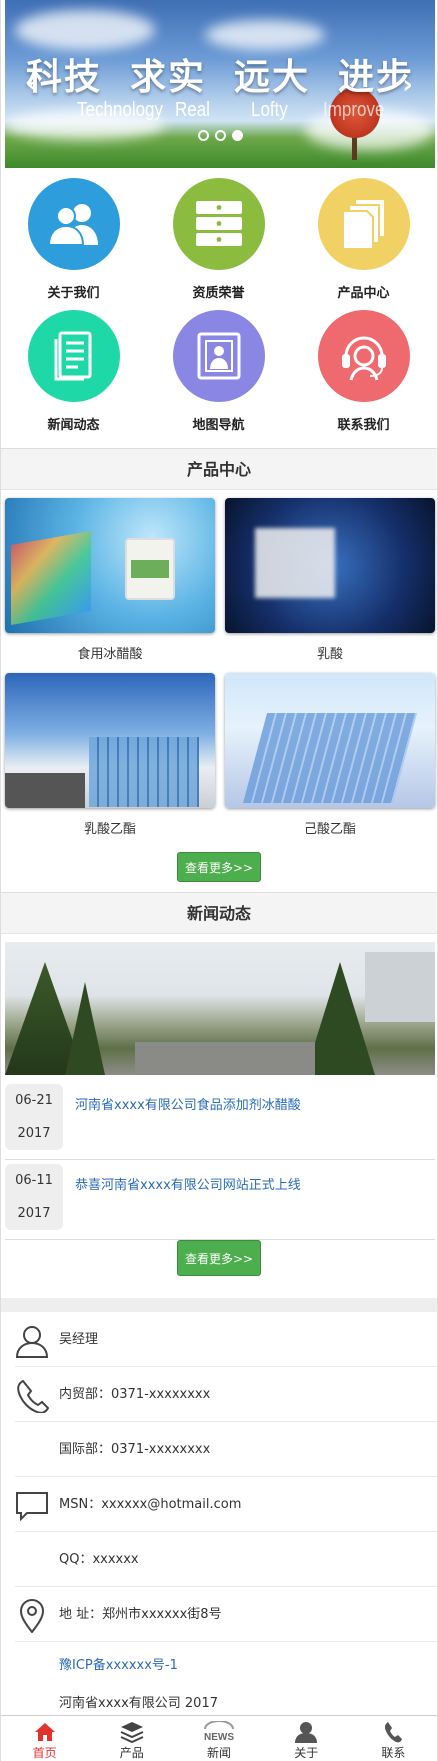  What do you see at coordinates (73, 224) in the screenshot?
I see `users-icon` at bounding box center [73, 224].